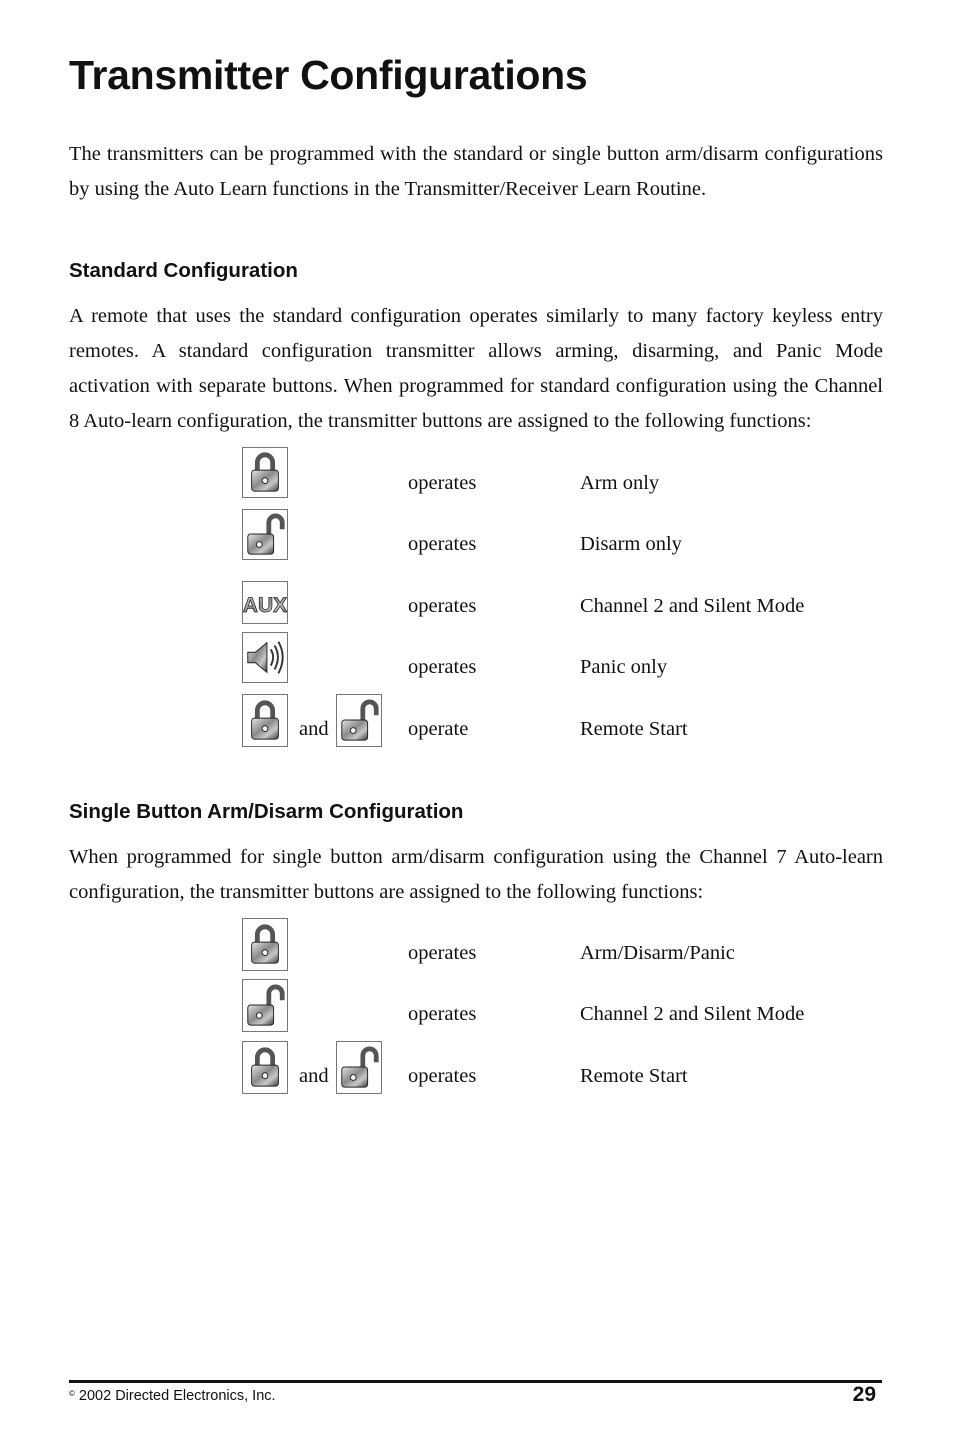 The height and width of the screenshot is (1450, 954). I want to click on page-number: 29, so click(864, 1394).